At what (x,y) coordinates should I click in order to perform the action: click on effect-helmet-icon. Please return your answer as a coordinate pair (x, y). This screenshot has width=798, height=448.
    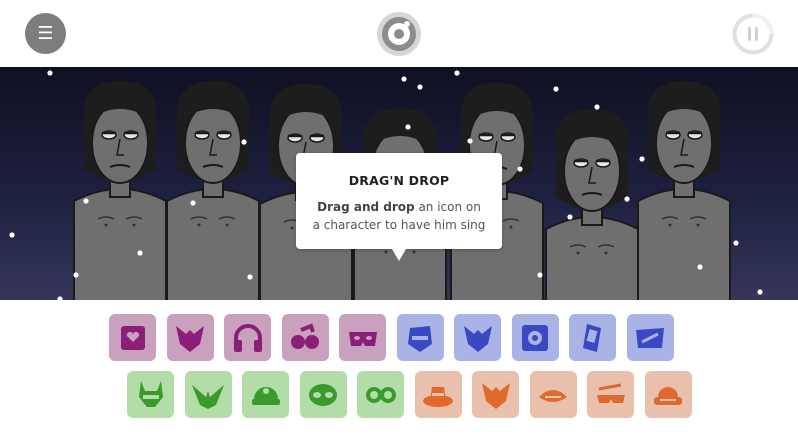
    Looking at the image, I should click on (420, 337).